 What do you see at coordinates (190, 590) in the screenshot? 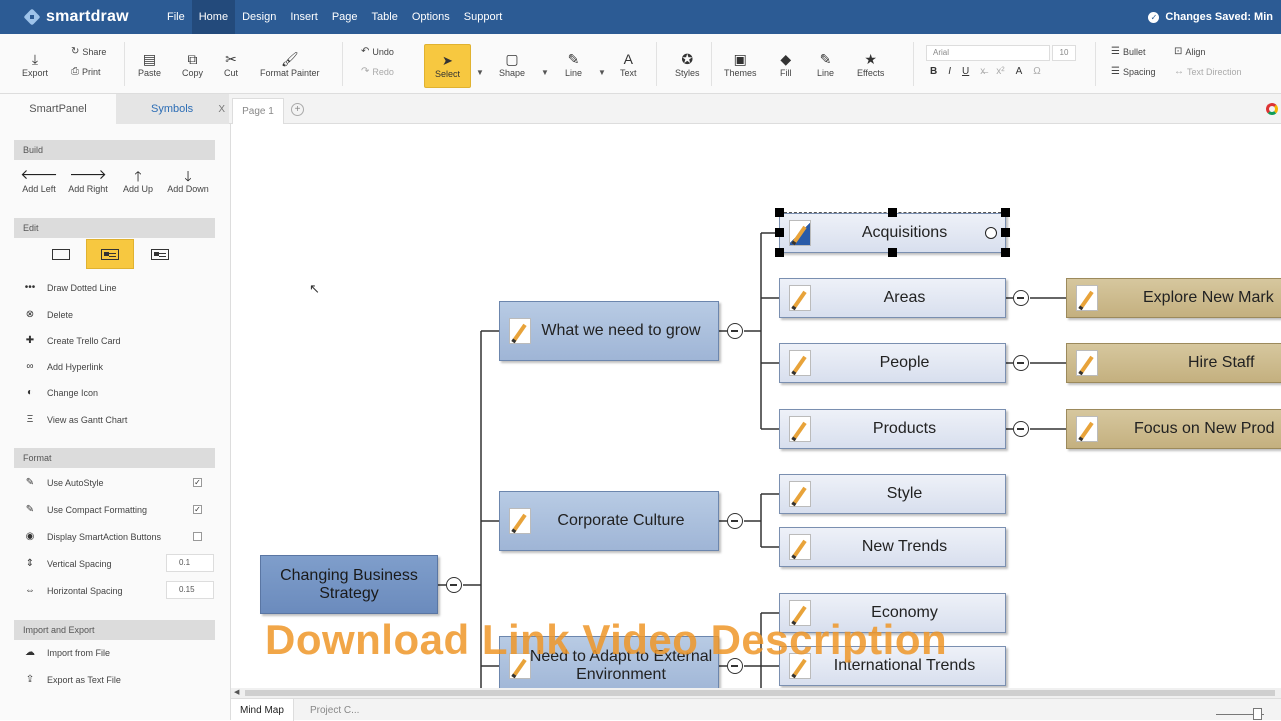
I see `horizontal-spacing-input: 0.15` at bounding box center [190, 590].